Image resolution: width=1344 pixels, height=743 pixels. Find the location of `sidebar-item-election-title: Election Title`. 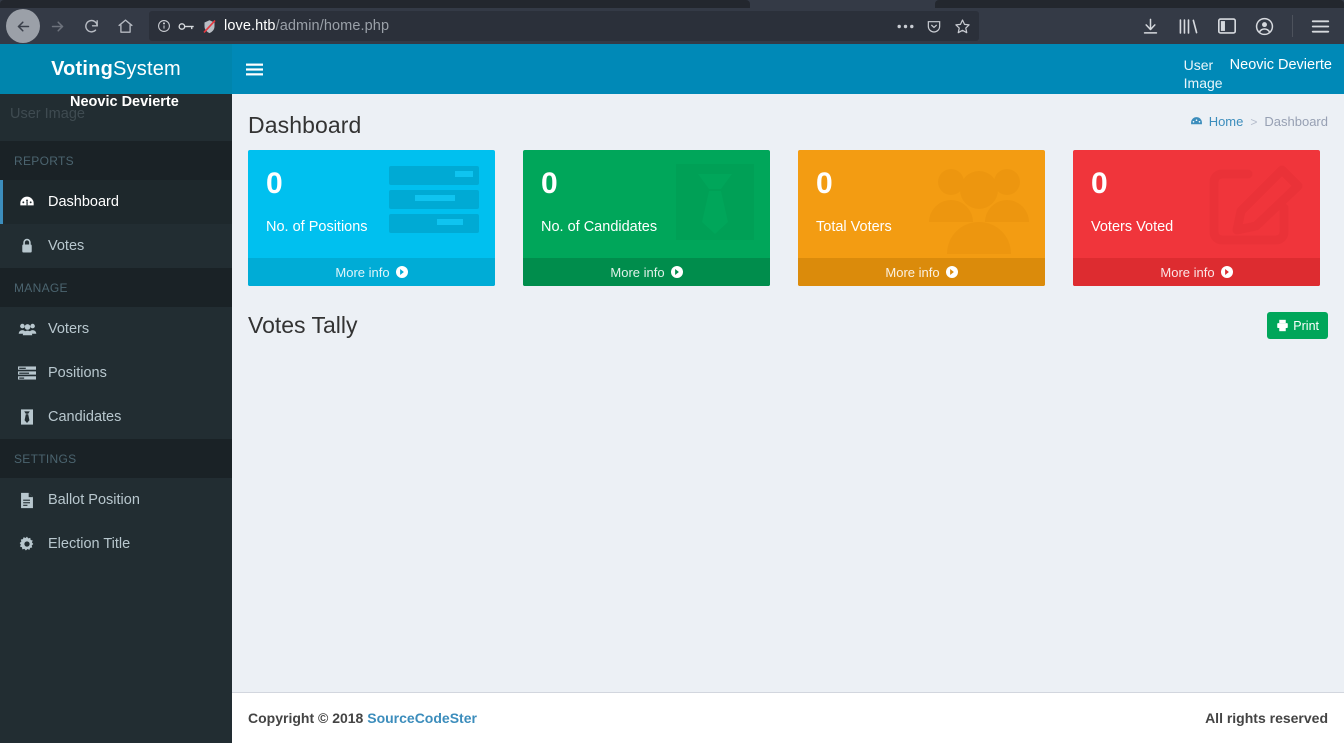

sidebar-item-election-title: Election Title is located at coordinates (116, 544).